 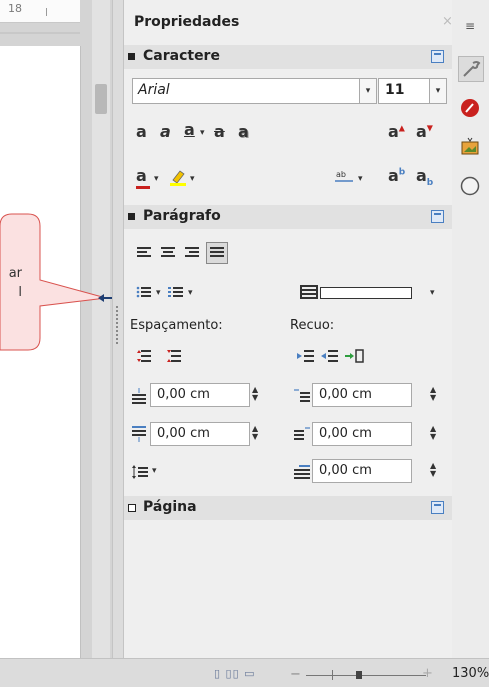 I want to click on font-name-input: Arial, so click(x=246, y=91).